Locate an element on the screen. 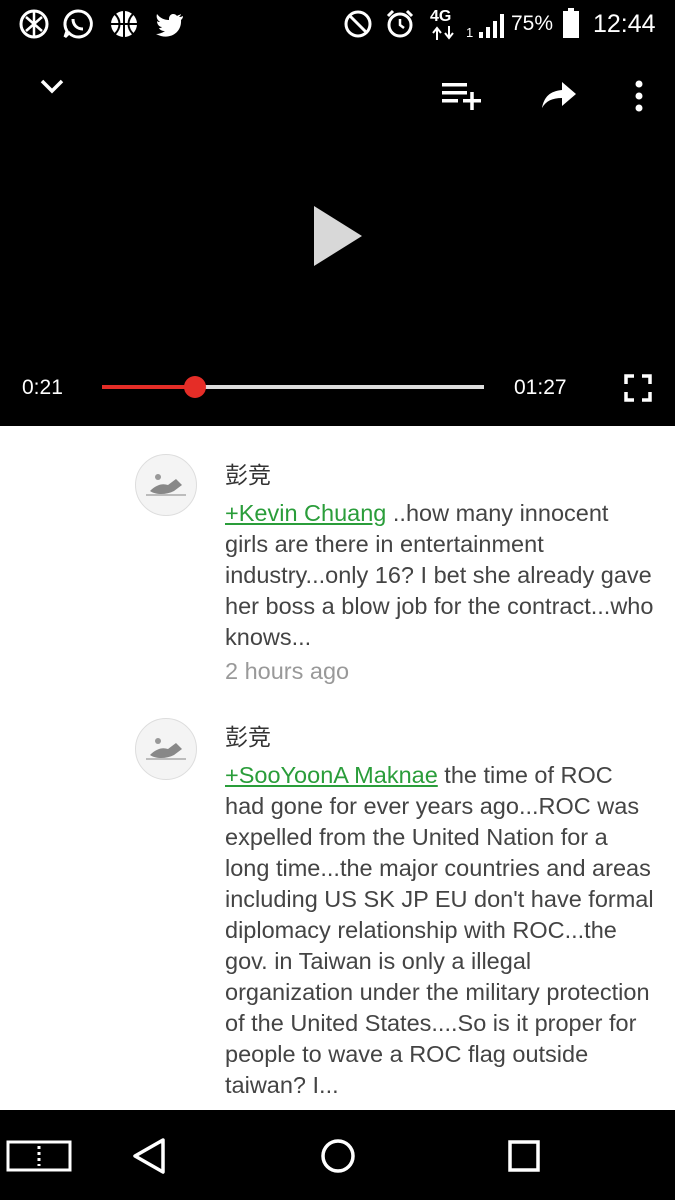 The height and width of the screenshot is (1200, 675). more-options-icon is located at coordinates (639, 96).